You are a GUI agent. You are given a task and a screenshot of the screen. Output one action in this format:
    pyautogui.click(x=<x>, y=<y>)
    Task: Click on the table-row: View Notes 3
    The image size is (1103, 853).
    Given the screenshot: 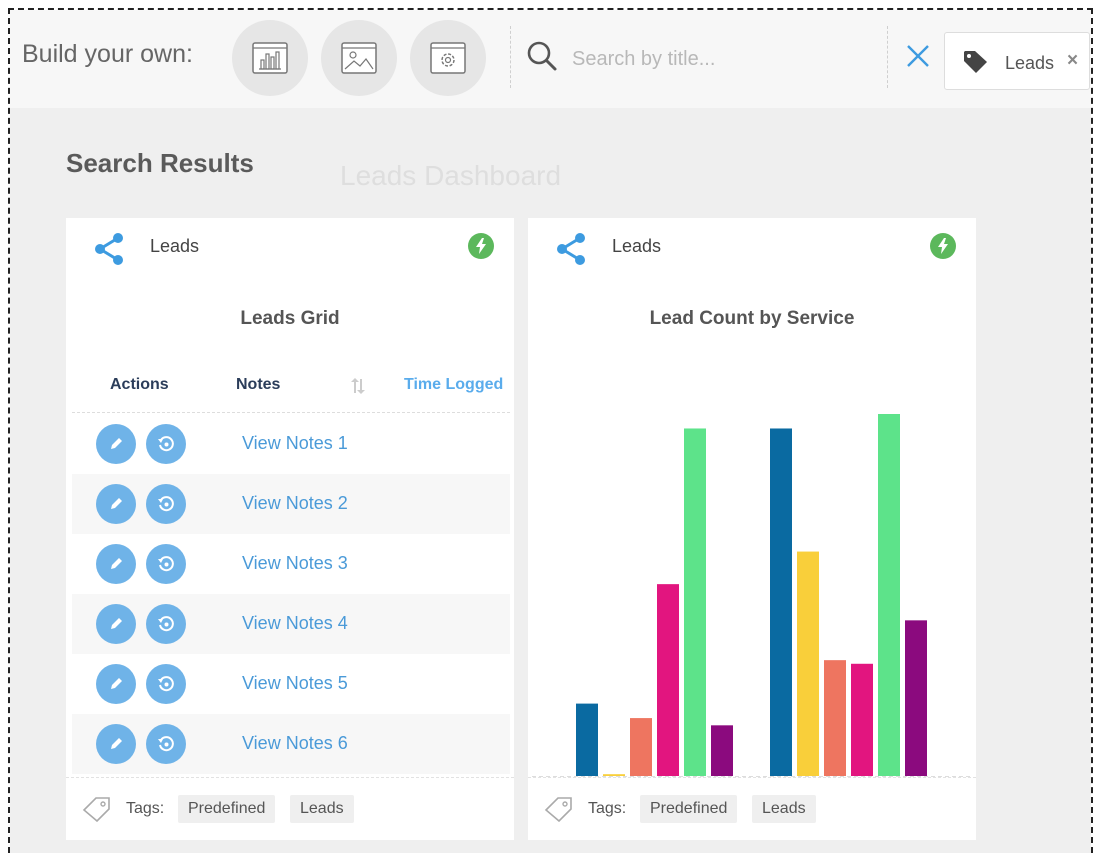 What is the action you would take?
    pyautogui.click(x=291, y=564)
    